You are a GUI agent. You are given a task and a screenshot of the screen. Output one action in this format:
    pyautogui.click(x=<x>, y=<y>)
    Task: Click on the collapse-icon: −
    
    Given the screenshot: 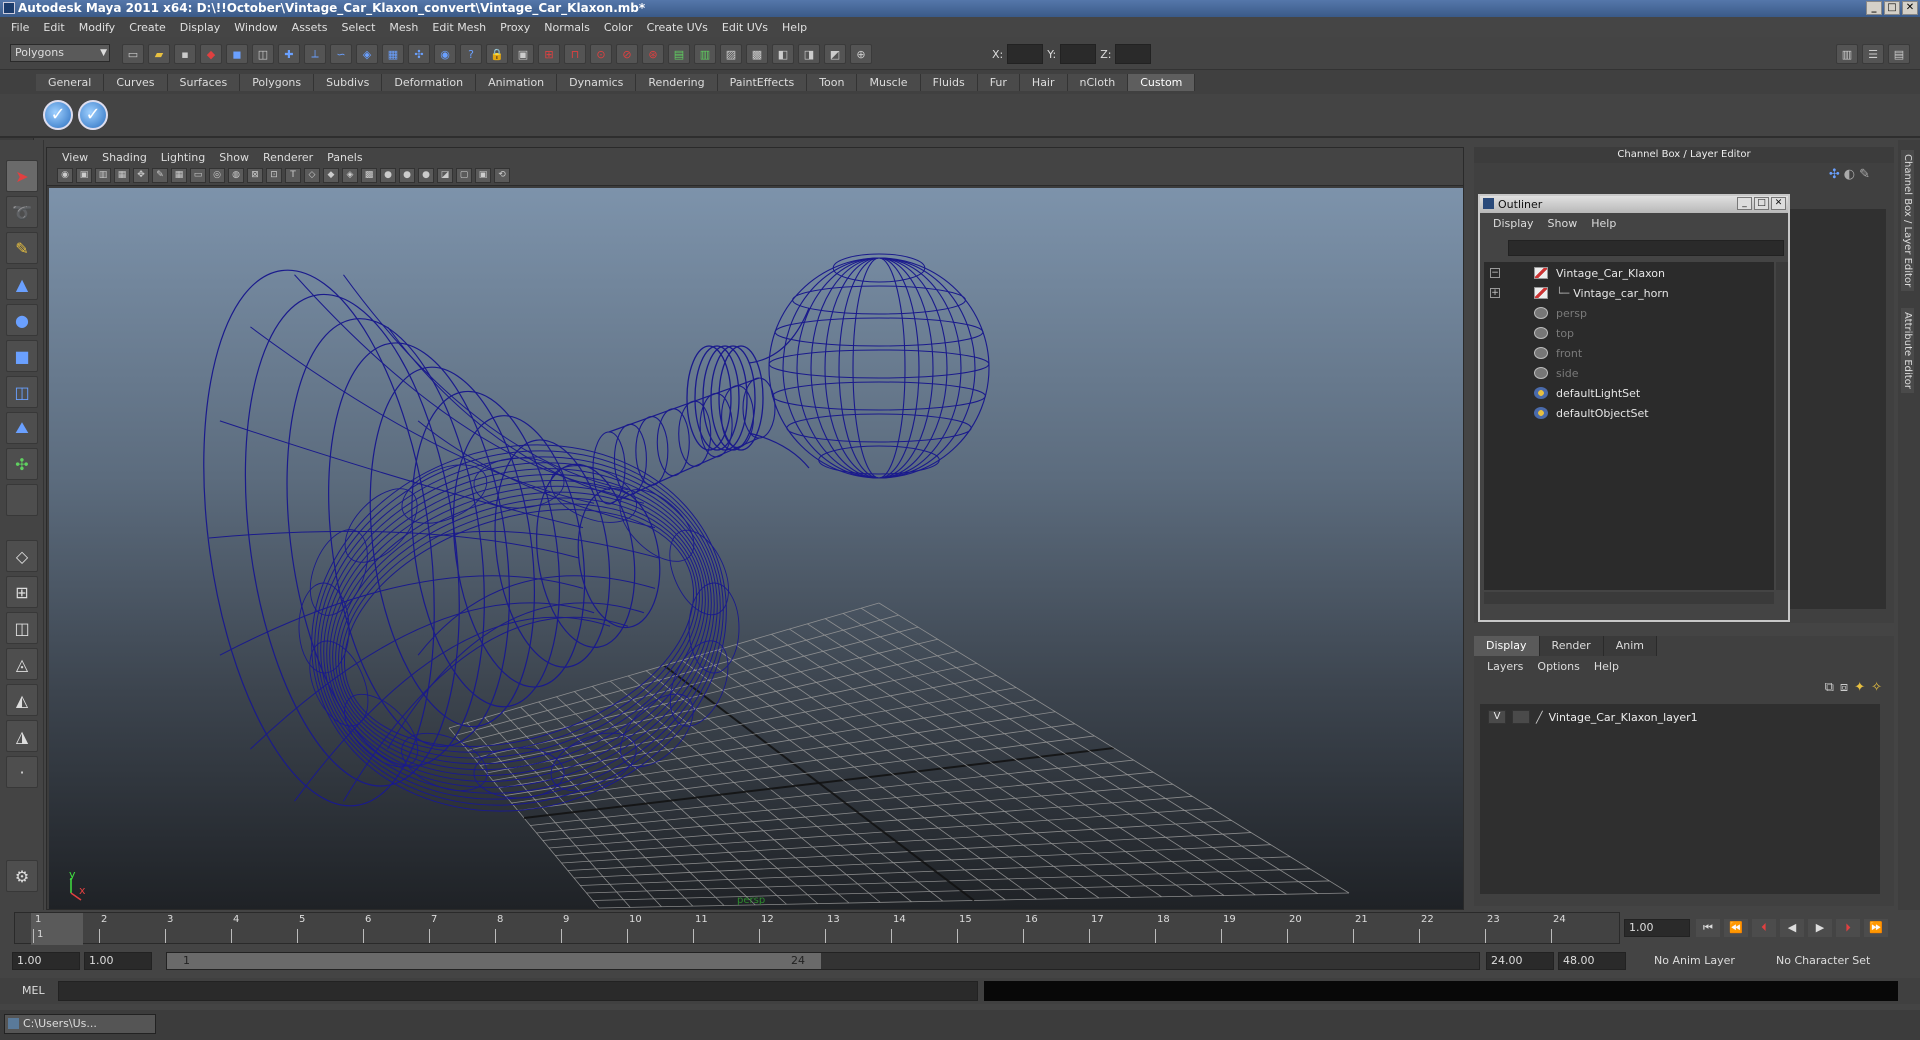 What is the action you would take?
    pyautogui.click(x=1495, y=273)
    